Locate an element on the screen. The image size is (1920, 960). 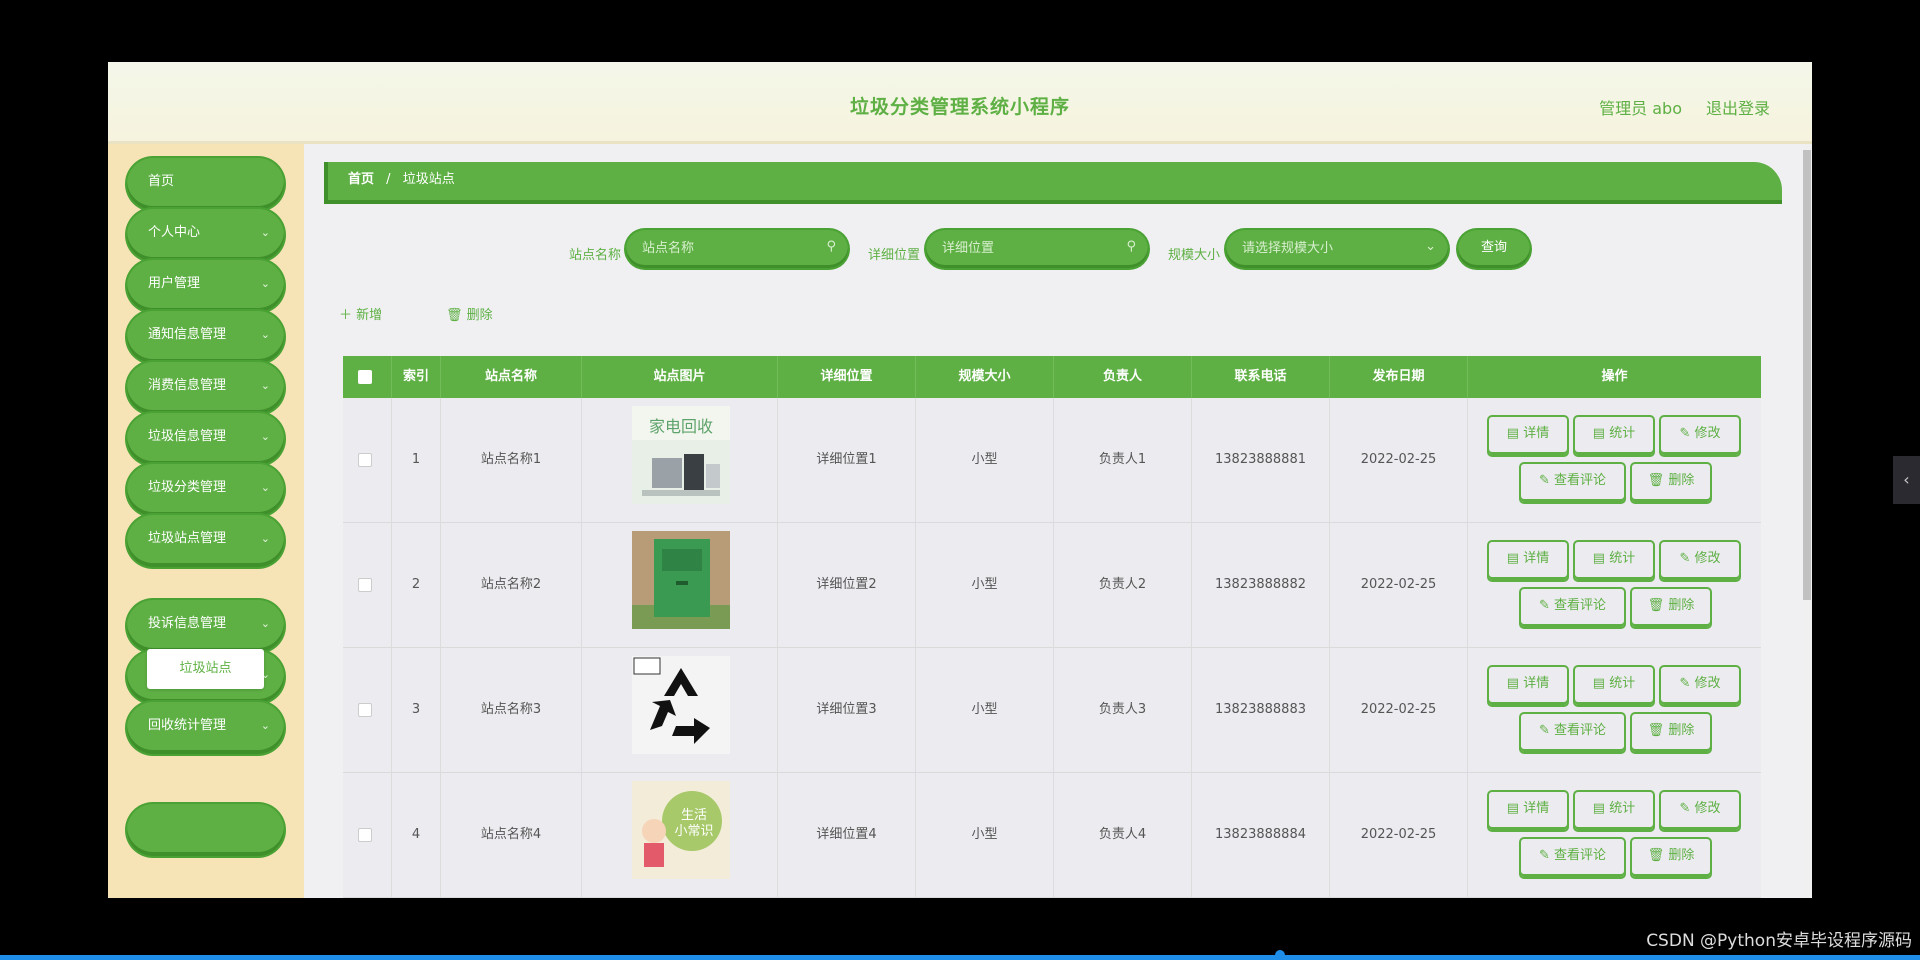
site-name-input is located at coordinates (727, 248).